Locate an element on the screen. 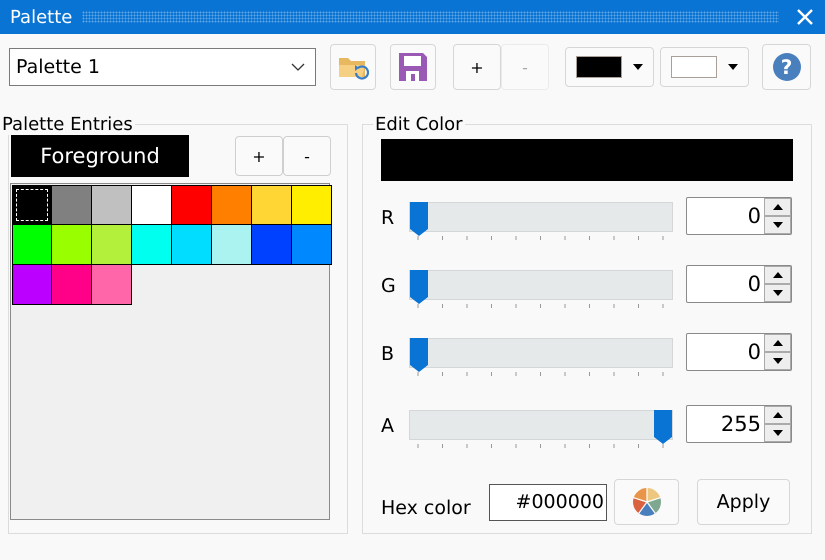 This screenshot has height=560, width=825. help-button: ? is located at coordinates (786, 67).